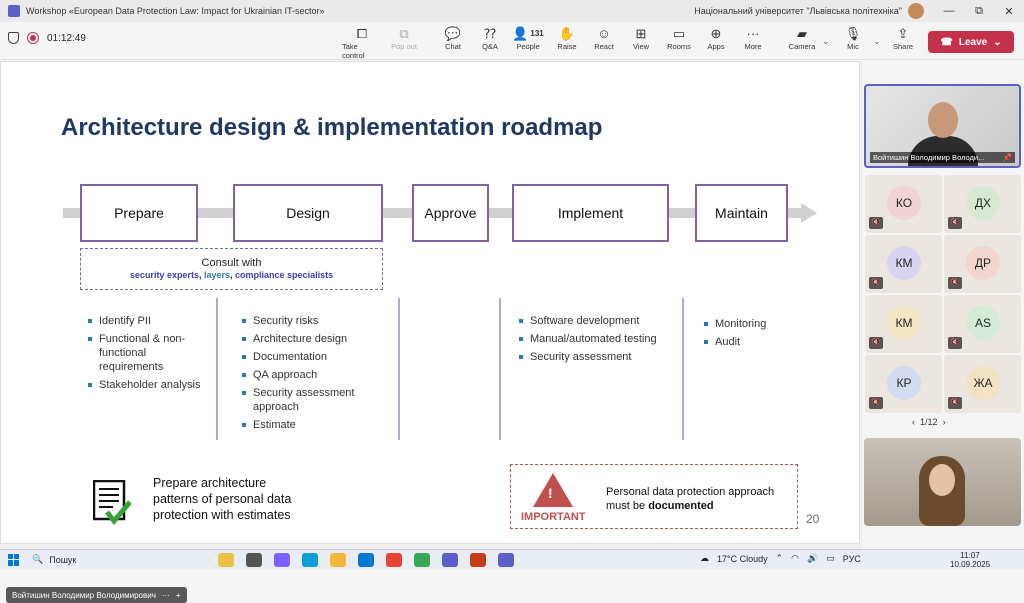 This screenshot has height=603, width=1024. I want to click on mail-icon, so click(366, 559).